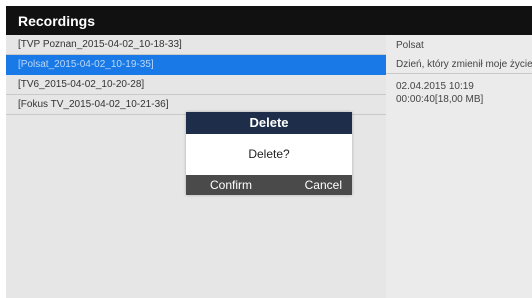 The width and height of the screenshot is (532, 298). I want to click on page-title: Recordings, so click(57, 21).